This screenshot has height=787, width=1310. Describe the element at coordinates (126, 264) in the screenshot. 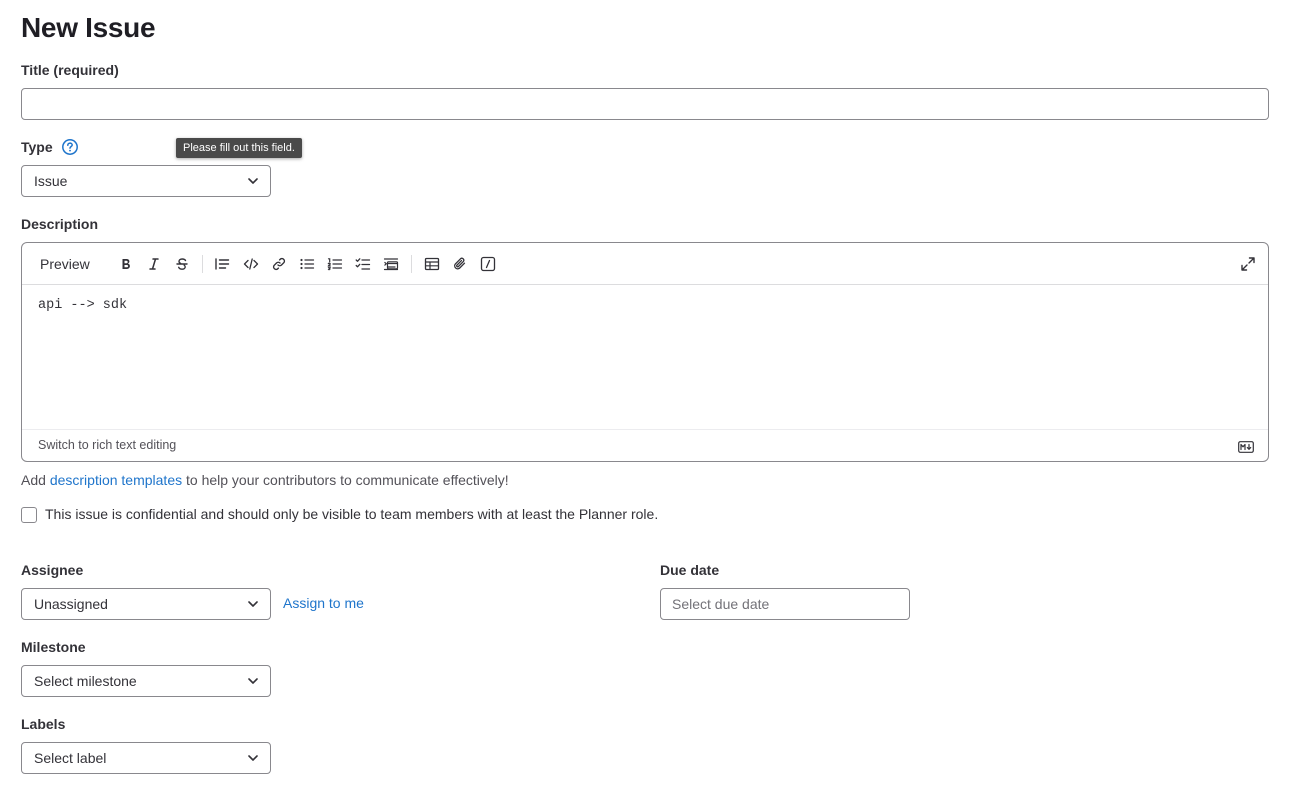

I see `bold-icon` at that location.